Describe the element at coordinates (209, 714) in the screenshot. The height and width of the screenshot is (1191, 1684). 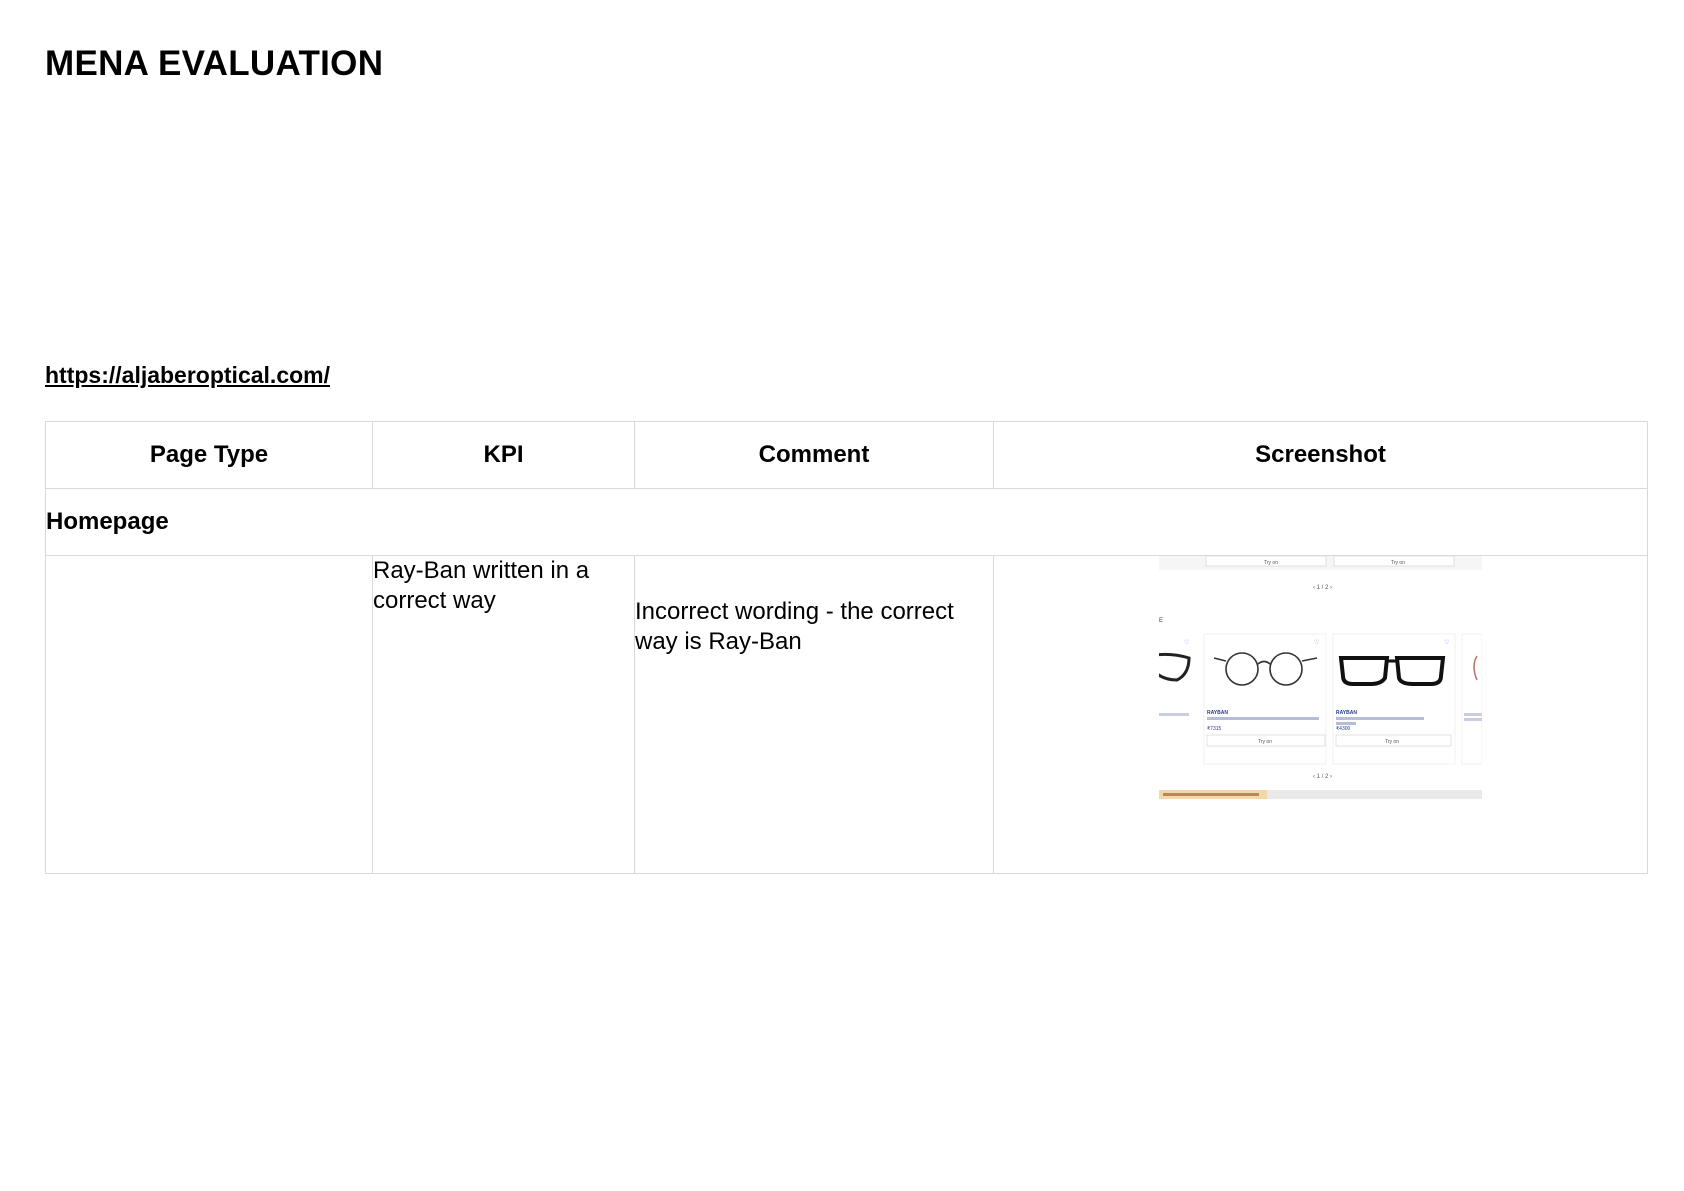
I see `cell-page-type` at that location.